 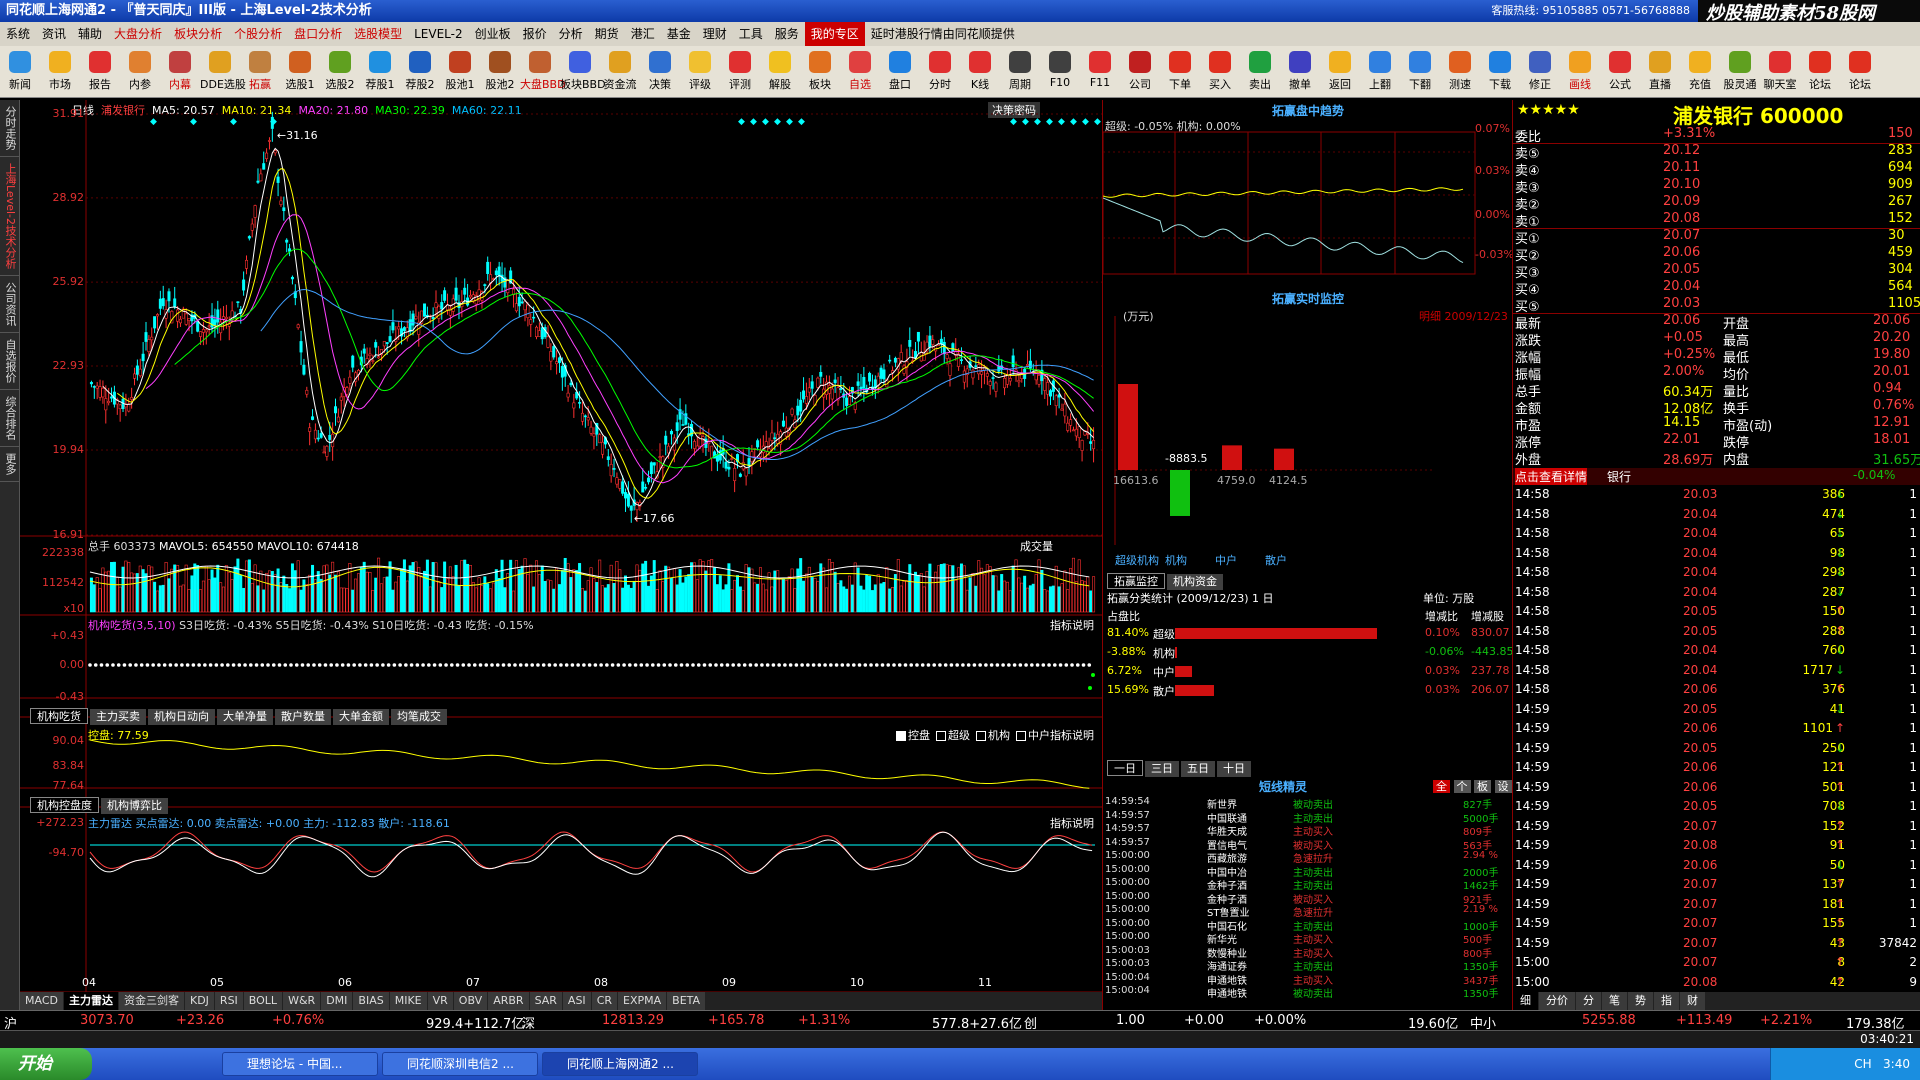 I want to click on toolbar-button-25: 周期, so click(x=1020, y=71).